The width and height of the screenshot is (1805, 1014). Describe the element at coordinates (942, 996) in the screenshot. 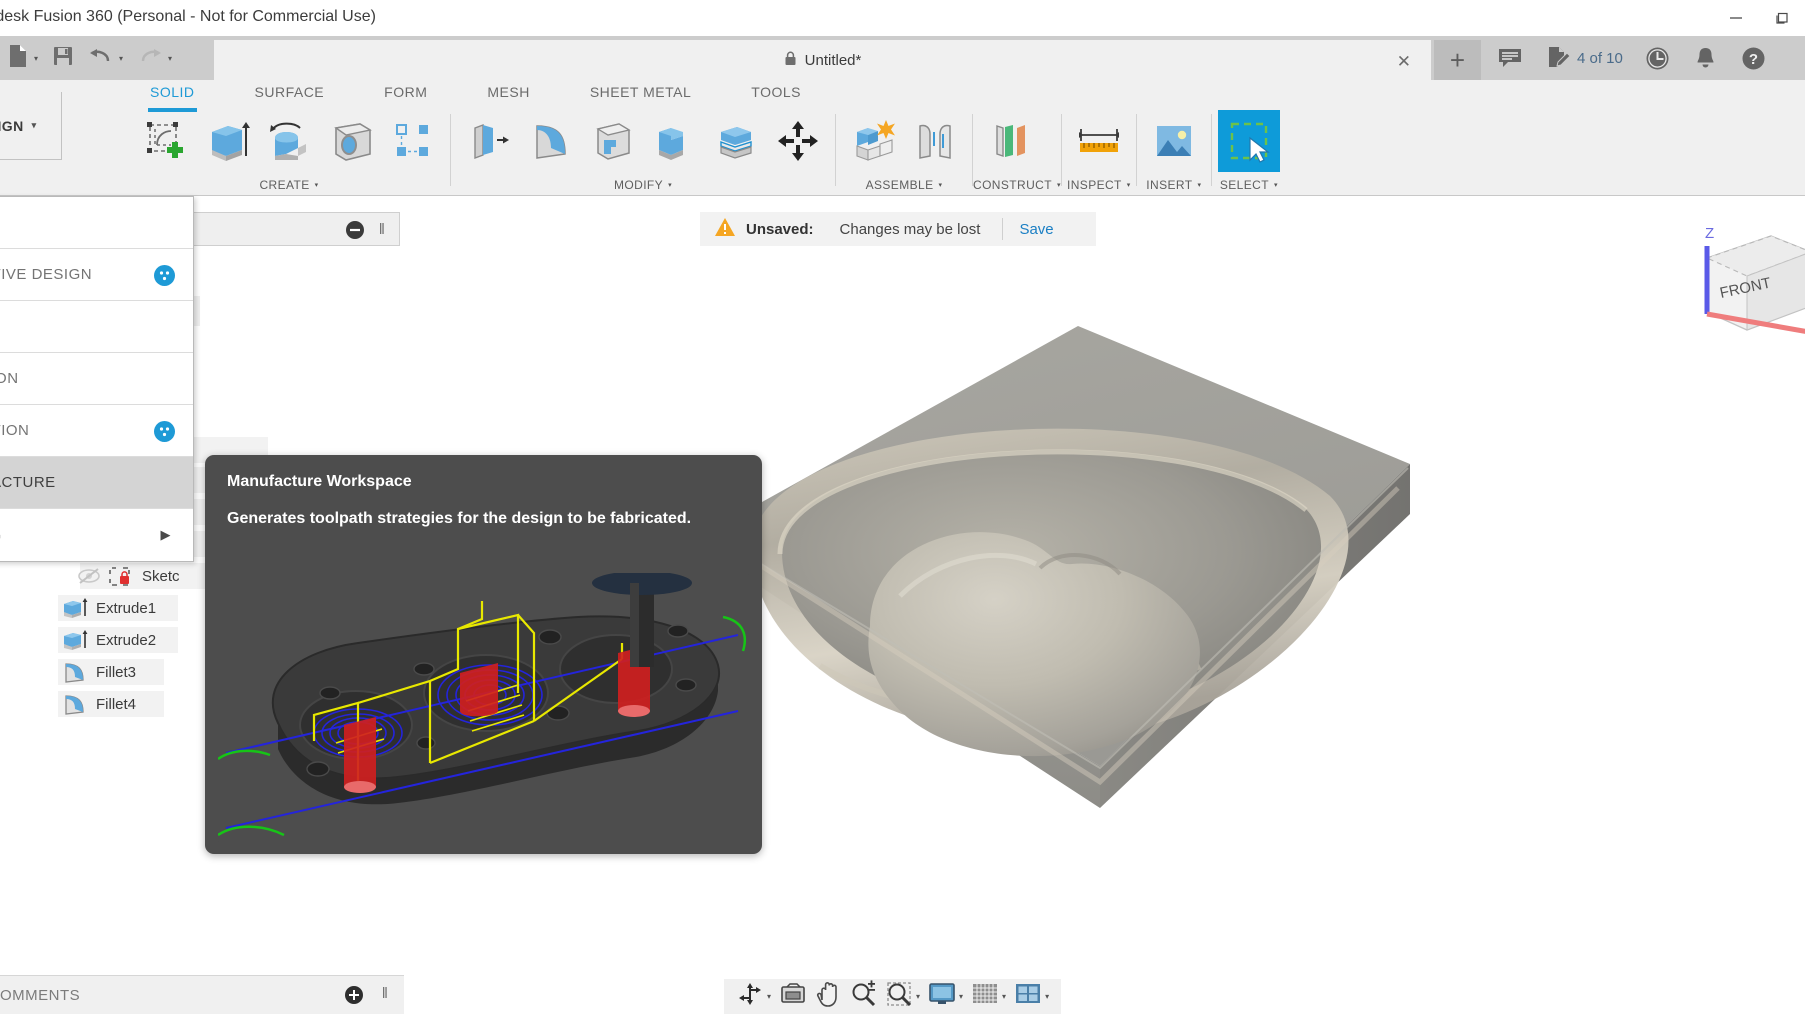

I see `display-settings-icon` at that location.